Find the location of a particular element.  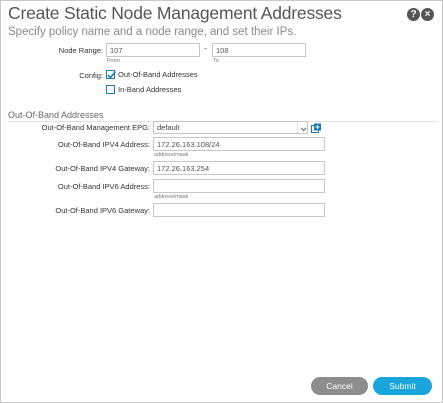

oob-epg-label: Out-Of-Band Management EPG: is located at coordinates (95, 127).